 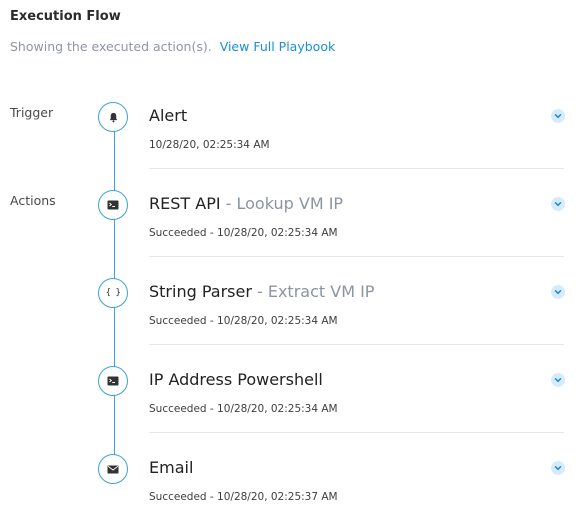 I want to click on bell-icon, so click(x=113, y=117).